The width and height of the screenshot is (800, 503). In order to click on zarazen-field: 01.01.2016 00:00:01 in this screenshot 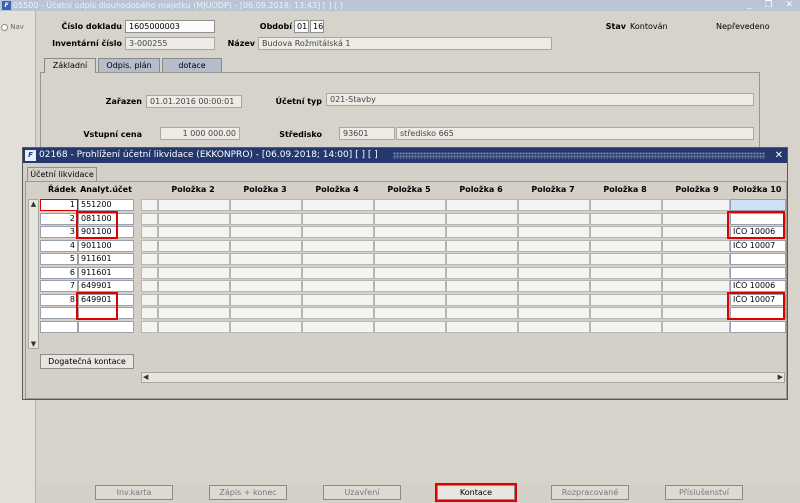, I will do `click(194, 101)`.